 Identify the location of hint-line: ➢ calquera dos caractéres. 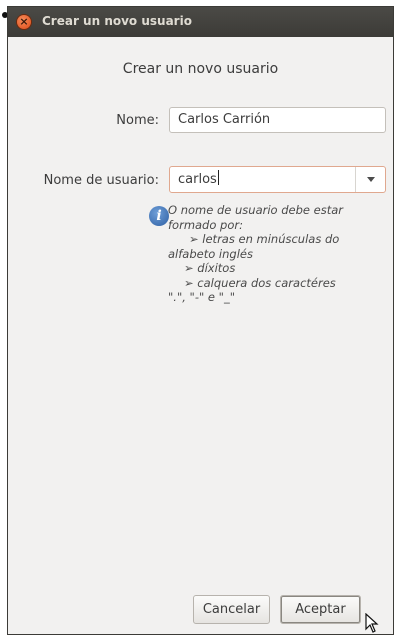
(260, 282).